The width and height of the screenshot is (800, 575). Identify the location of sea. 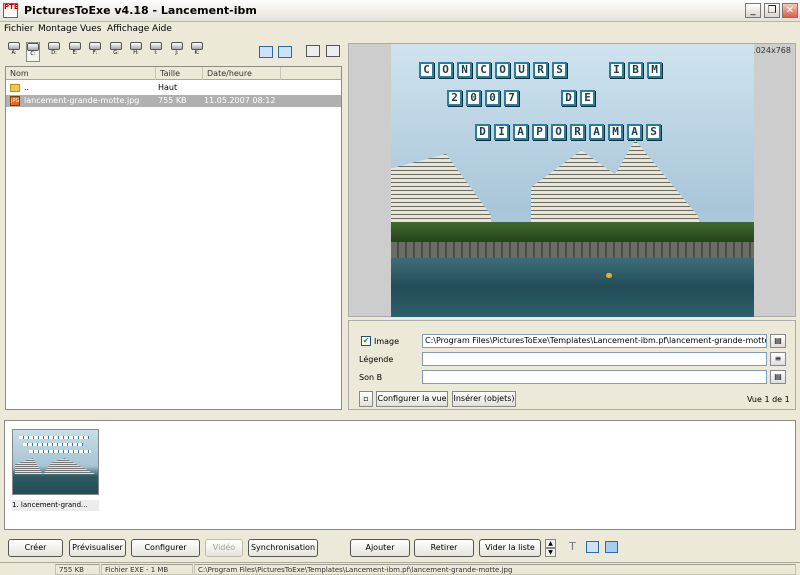
(572, 287).